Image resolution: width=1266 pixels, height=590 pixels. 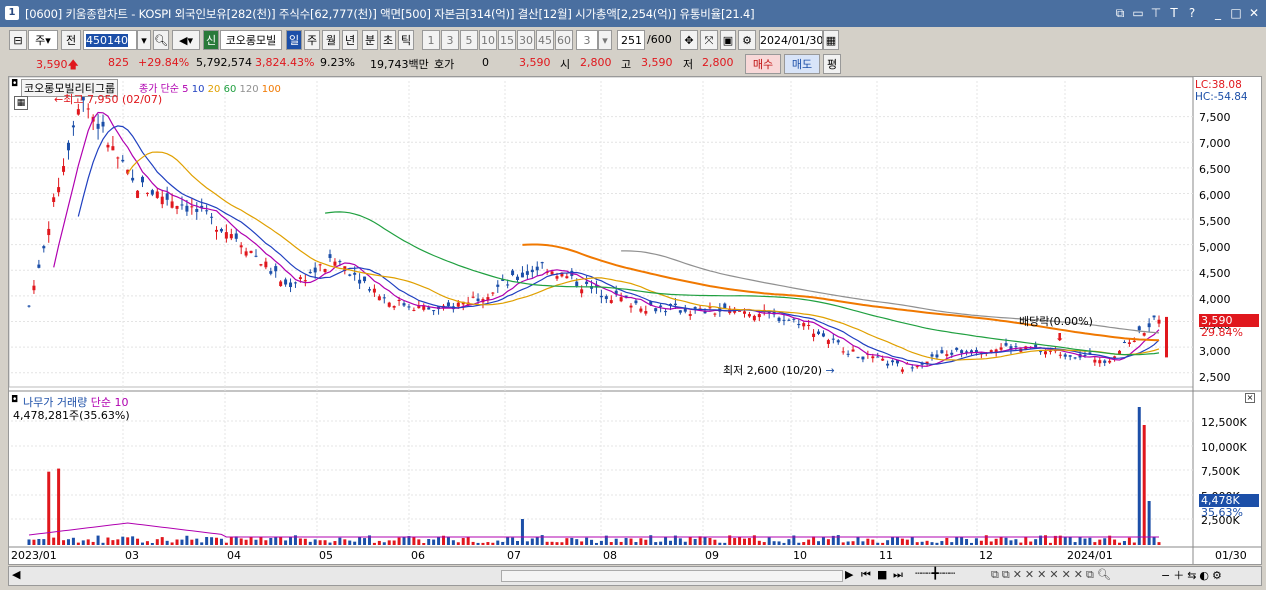 What do you see at coordinates (747, 40) in the screenshot?
I see `settings-icon: ⚙` at bounding box center [747, 40].